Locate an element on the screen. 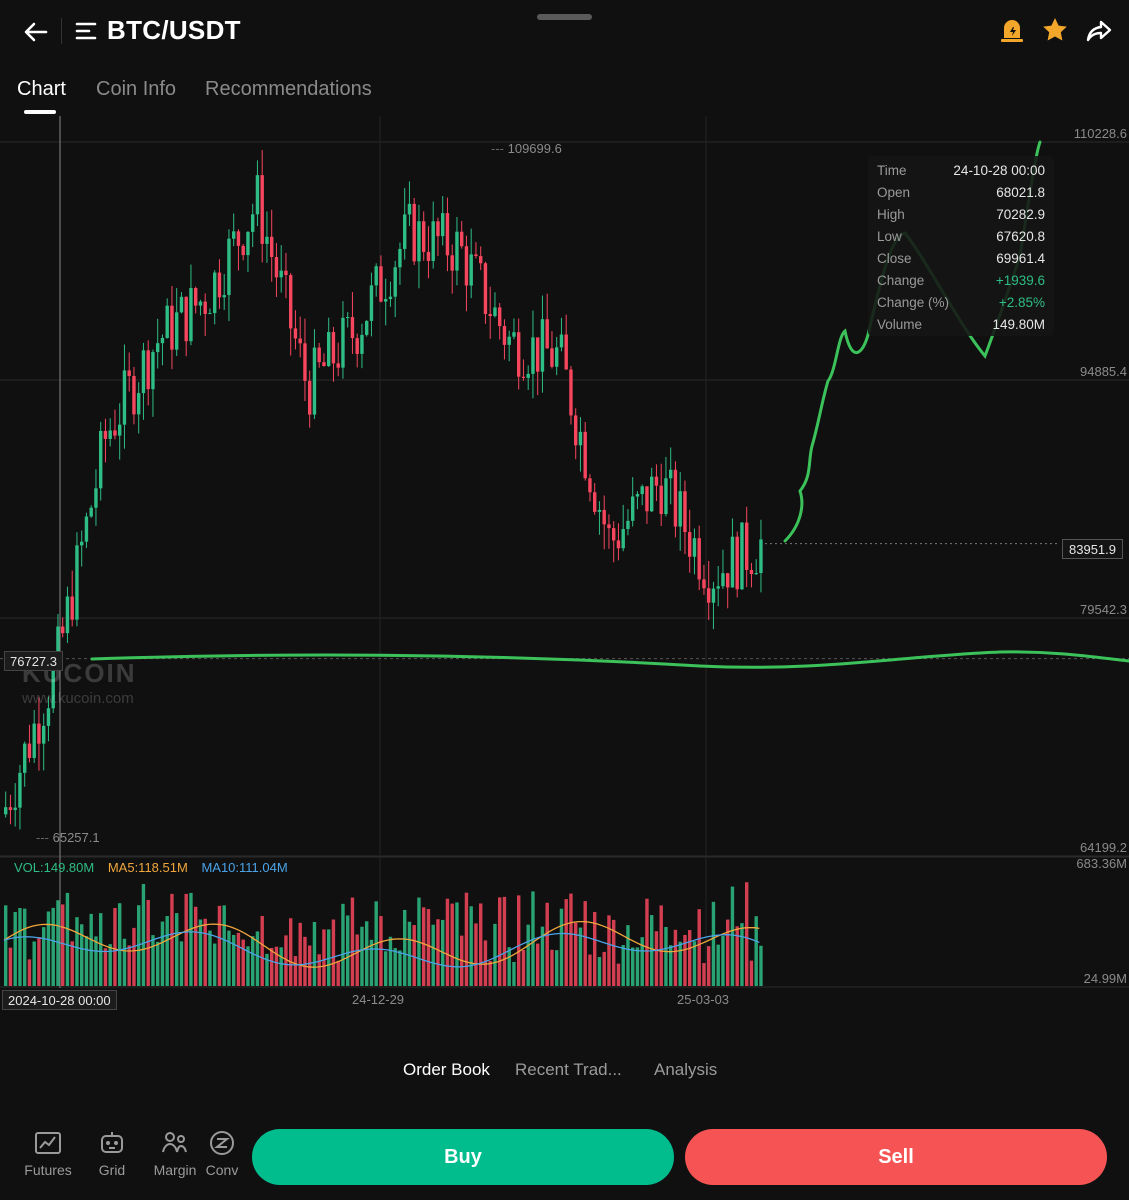 The image size is (1129, 1200). info-key: Change is located at coordinates (901, 280).